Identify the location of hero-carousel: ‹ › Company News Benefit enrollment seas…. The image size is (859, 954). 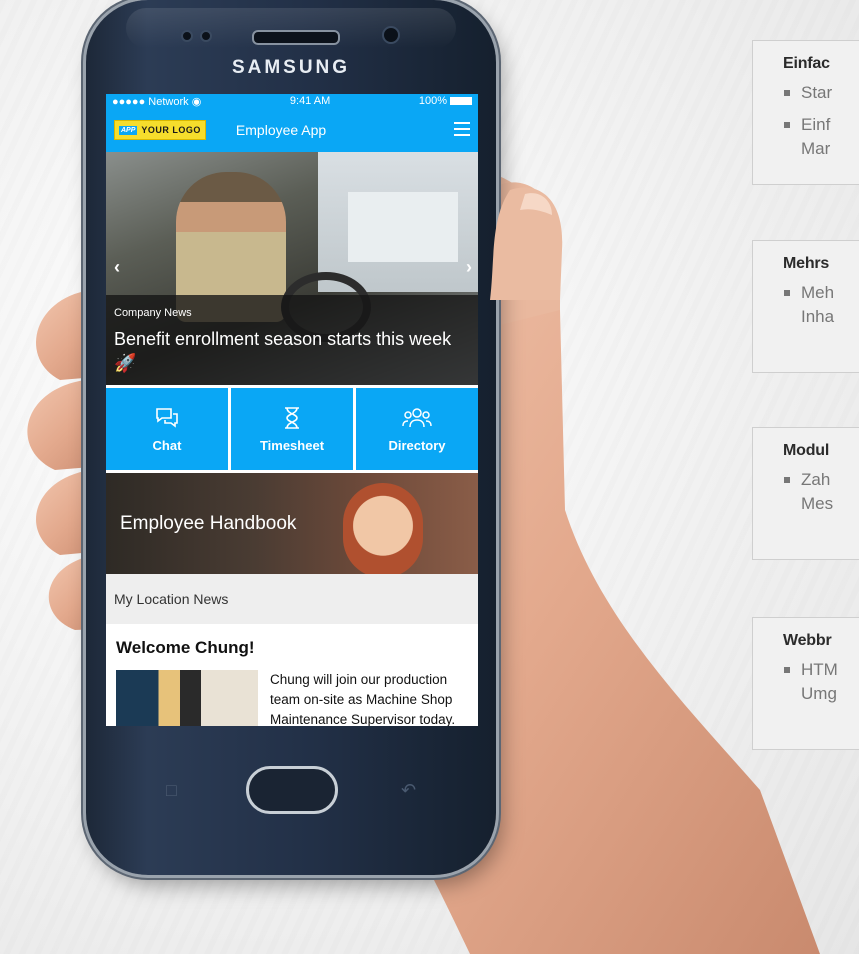
(292, 268).